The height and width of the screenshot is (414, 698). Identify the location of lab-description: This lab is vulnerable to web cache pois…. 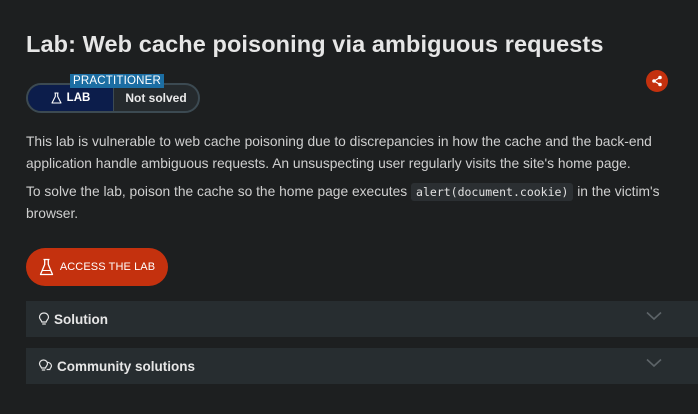
(339, 152).